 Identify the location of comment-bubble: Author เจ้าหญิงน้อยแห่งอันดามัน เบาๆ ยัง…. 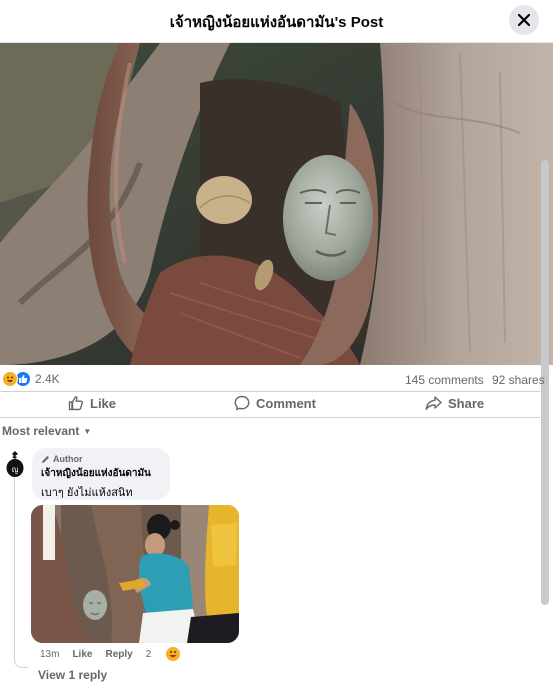
(101, 474).